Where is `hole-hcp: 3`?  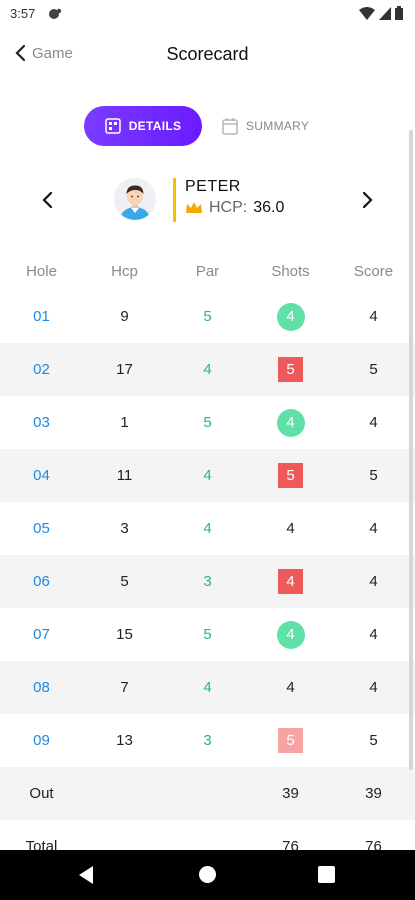 hole-hcp: 3 is located at coordinates (124, 528).